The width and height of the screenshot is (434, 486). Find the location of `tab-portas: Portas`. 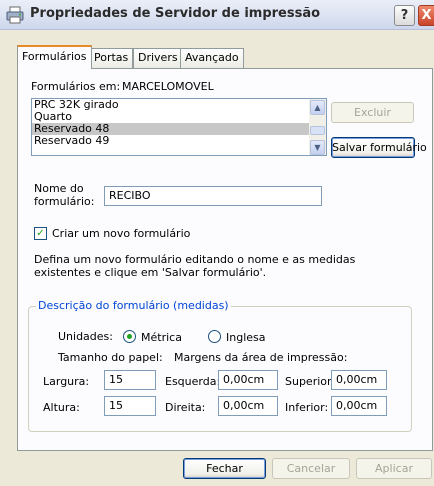

tab-portas: Portas is located at coordinates (111, 58).